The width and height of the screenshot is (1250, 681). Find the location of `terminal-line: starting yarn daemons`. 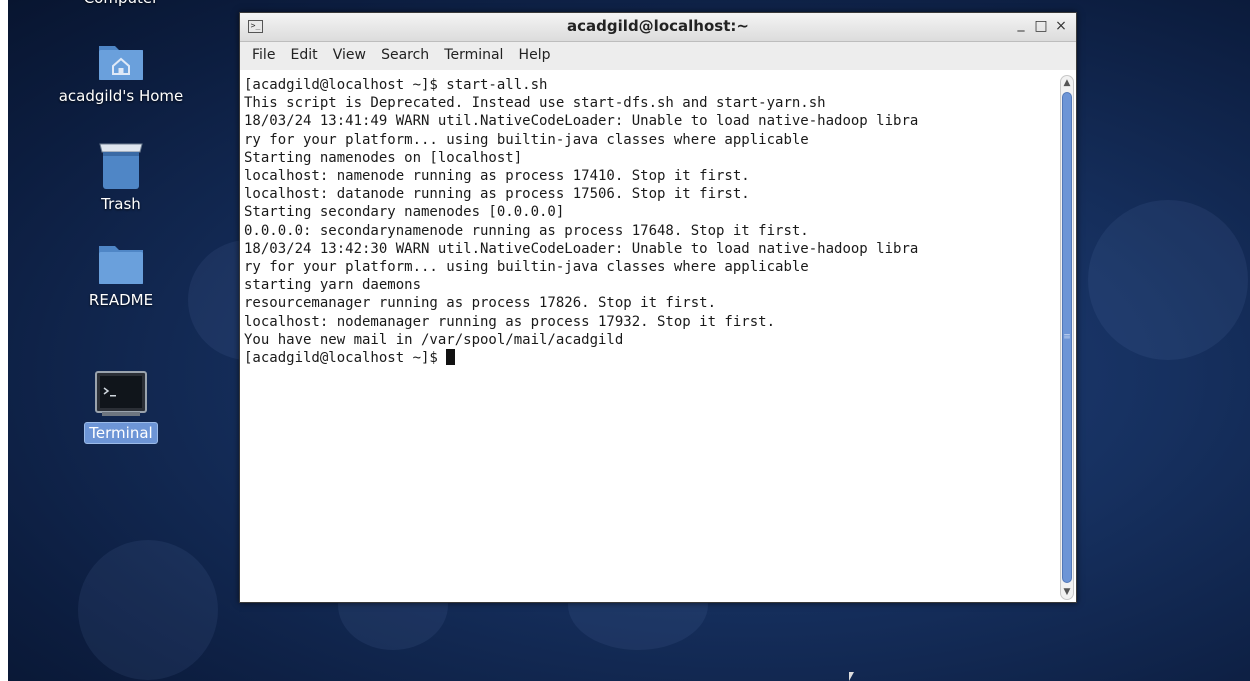

terminal-line: starting yarn daemons is located at coordinates (333, 285).